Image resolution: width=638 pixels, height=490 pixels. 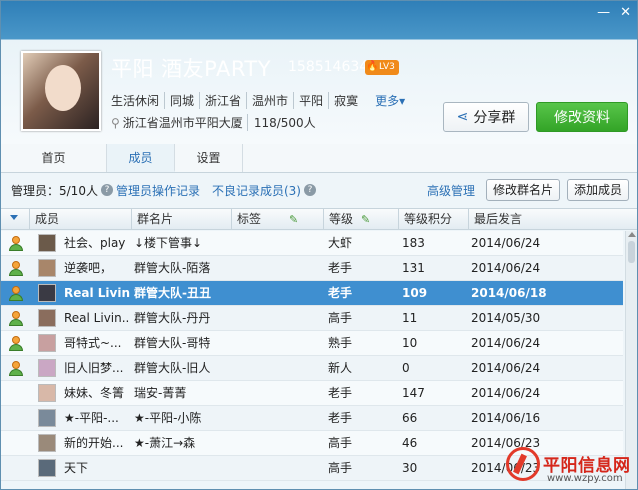 What do you see at coordinates (310, 100) in the screenshot?
I see `group-tag: 平阳` at bounding box center [310, 100].